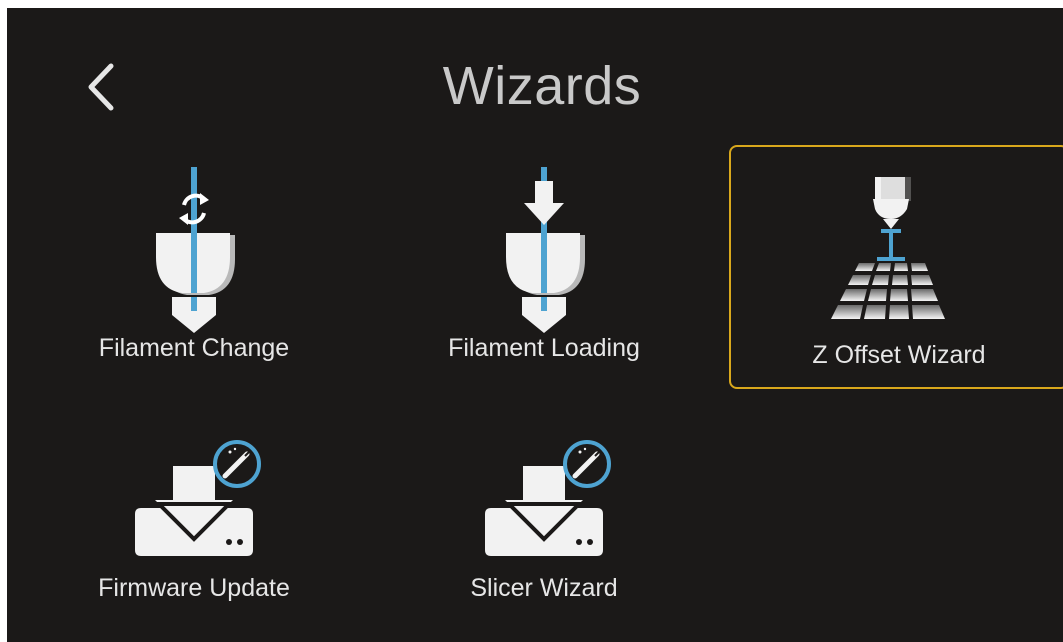 The width and height of the screenshot is (1063, 642). I want to click on wizard-tile-slicer-wizard: Slicer Wizard, so click(544, 520).